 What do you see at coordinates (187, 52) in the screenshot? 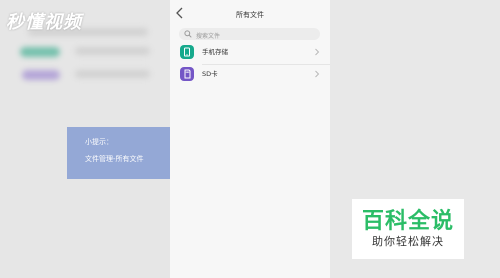
I see `phone-icon` at bounding box center [187, 52].